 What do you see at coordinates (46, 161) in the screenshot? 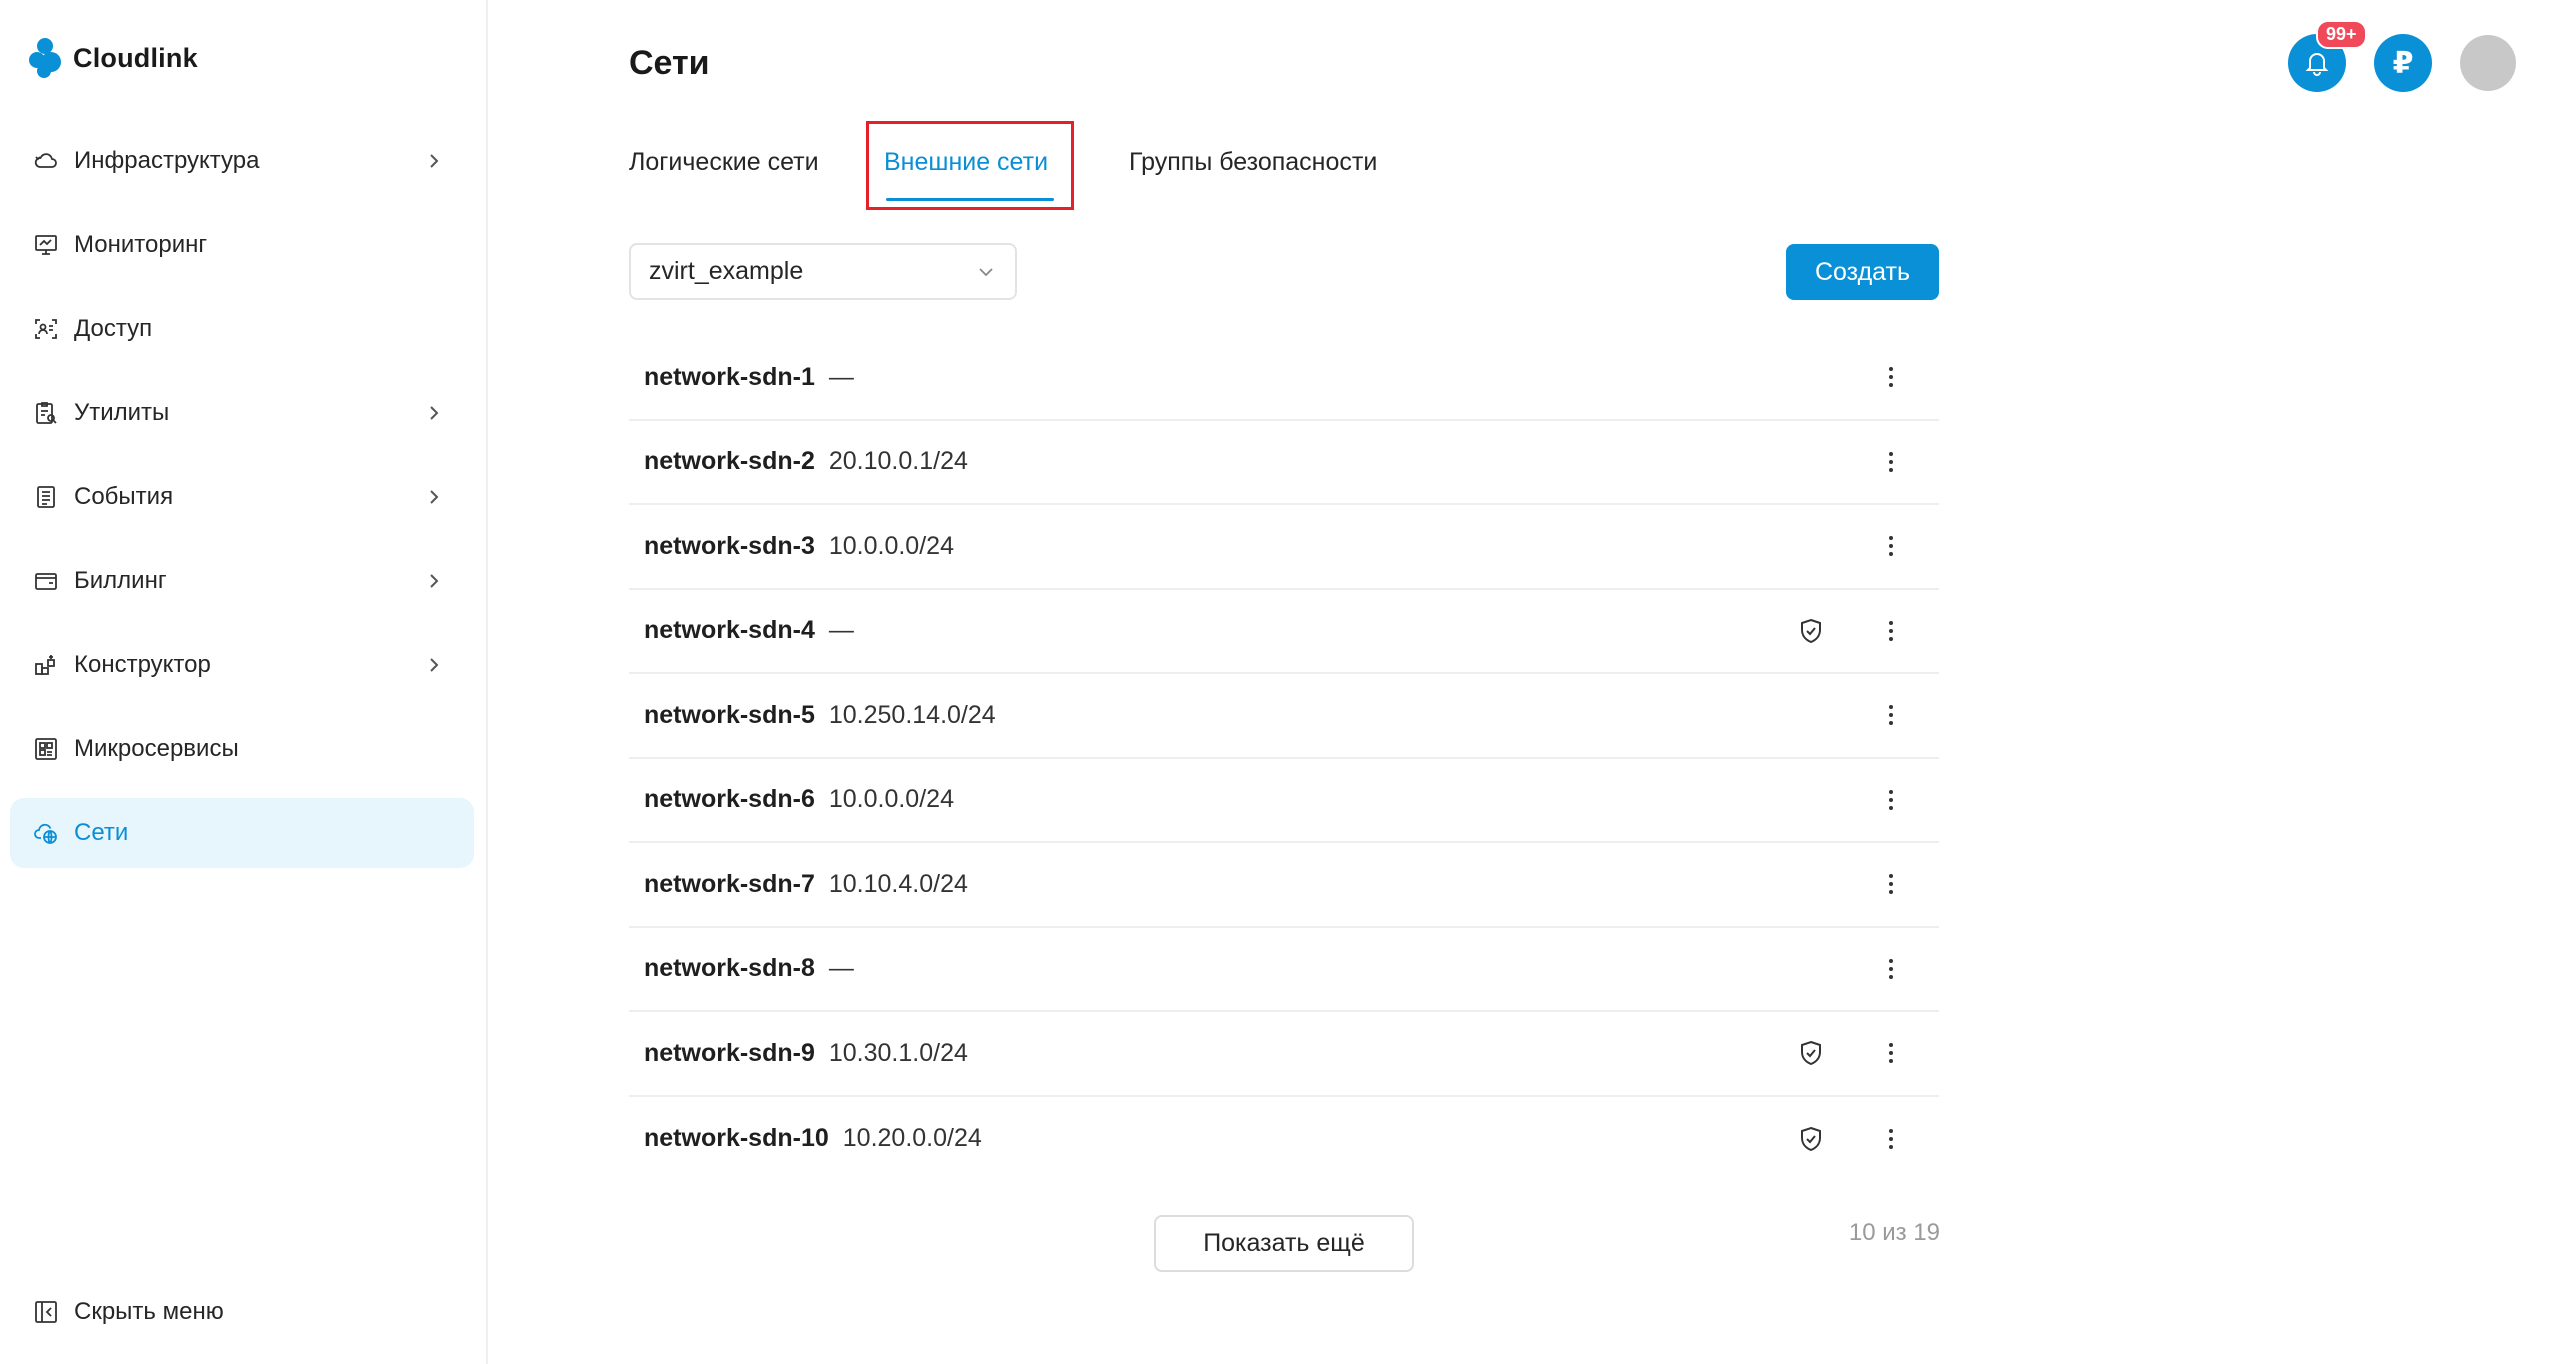
I see `cloud-sync-icon` at bounding box center [46, 161].